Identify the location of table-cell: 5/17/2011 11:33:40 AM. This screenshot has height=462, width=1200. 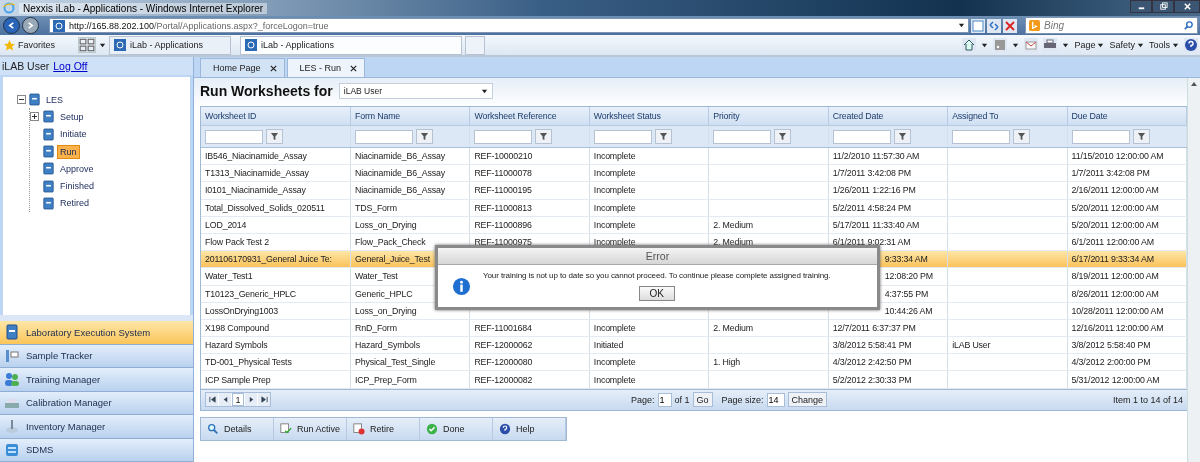
(876, 224).